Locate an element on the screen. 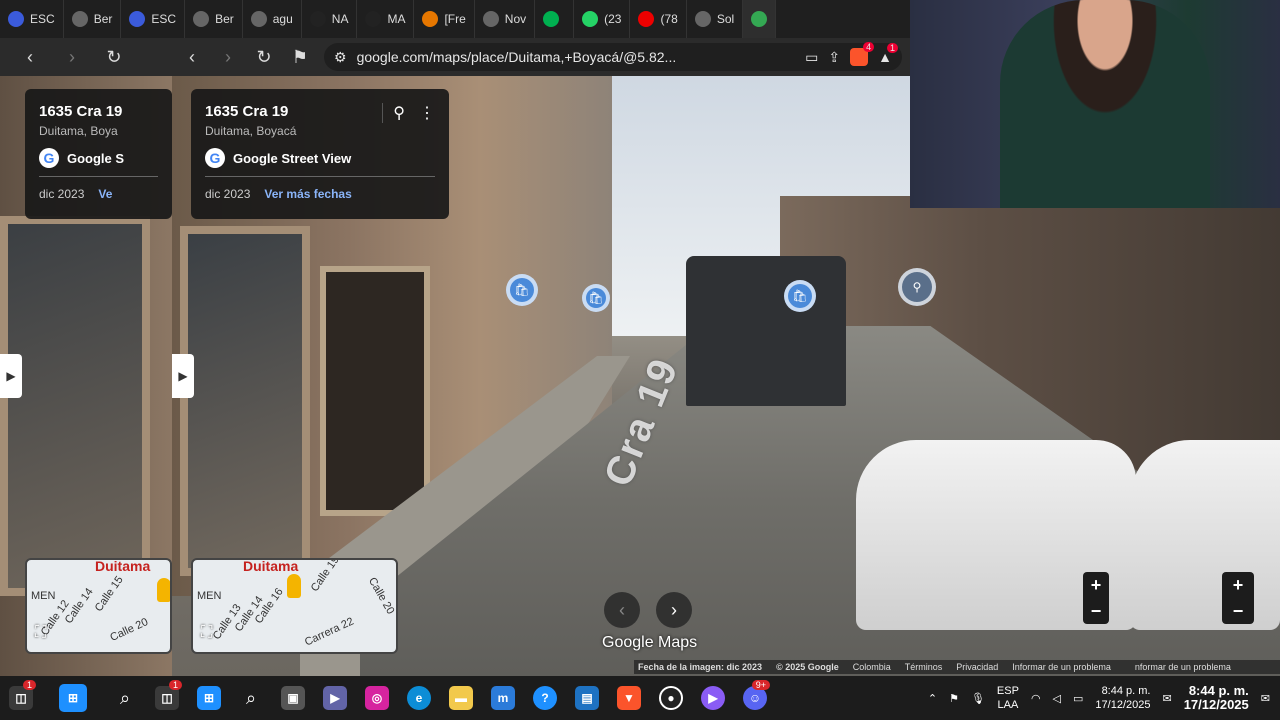 This screenshot has height=720, width=1280. share-icon: ⇪ is located at coordinates (834, 57).